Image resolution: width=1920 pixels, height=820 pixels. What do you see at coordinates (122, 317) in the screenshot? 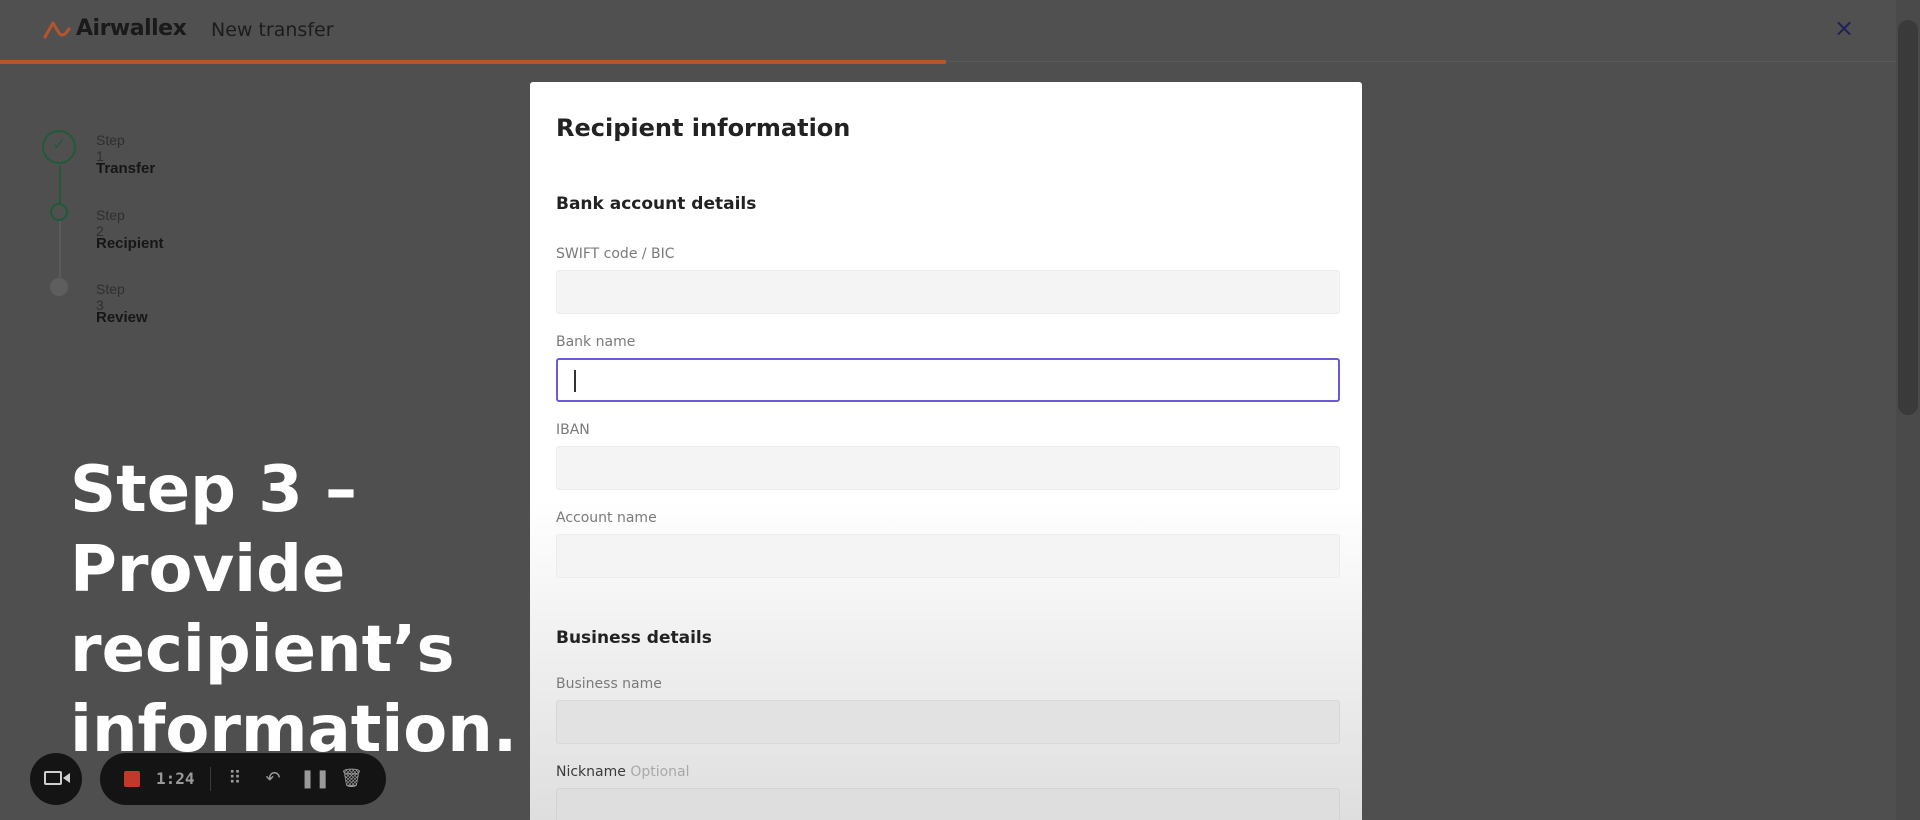
I see `step-name: Review` at bounding box center [122, 317].